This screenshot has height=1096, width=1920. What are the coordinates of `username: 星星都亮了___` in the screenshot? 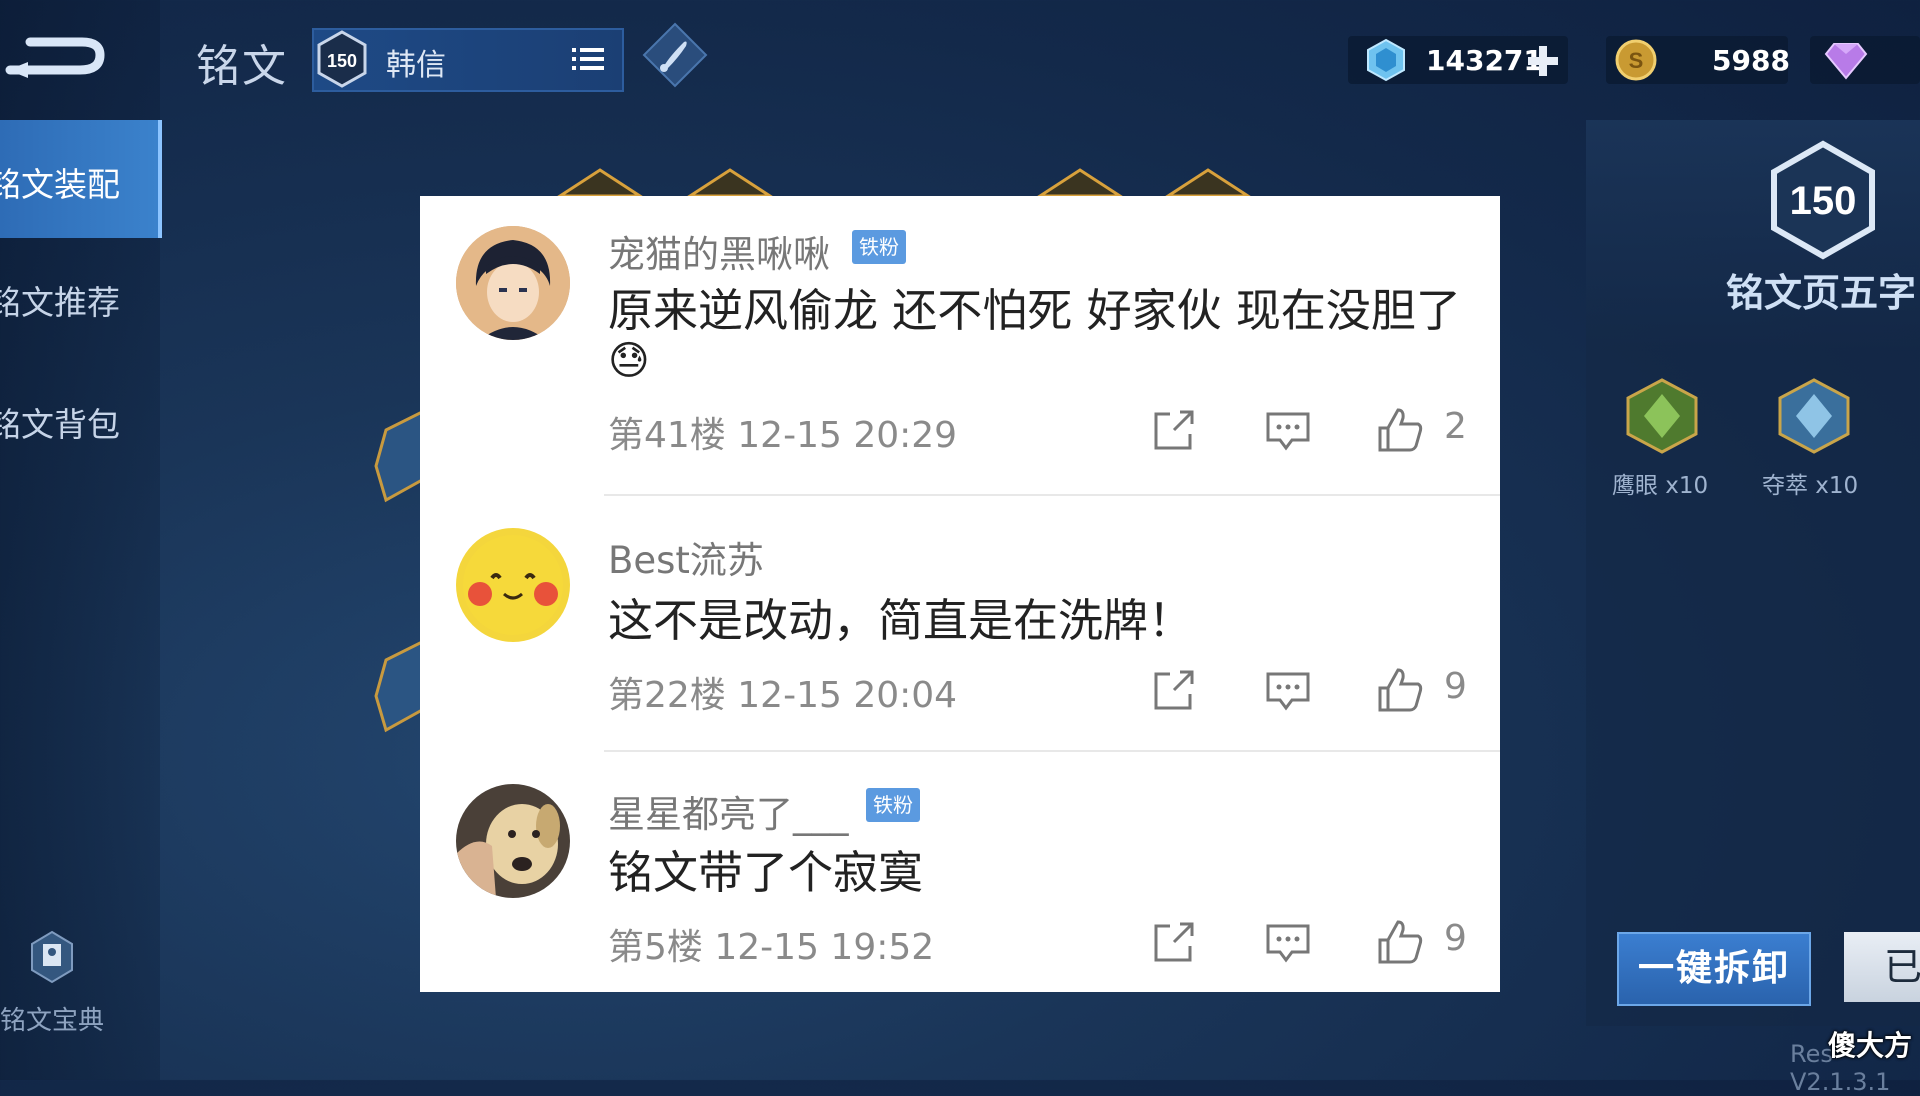 It's located at (728, 811).